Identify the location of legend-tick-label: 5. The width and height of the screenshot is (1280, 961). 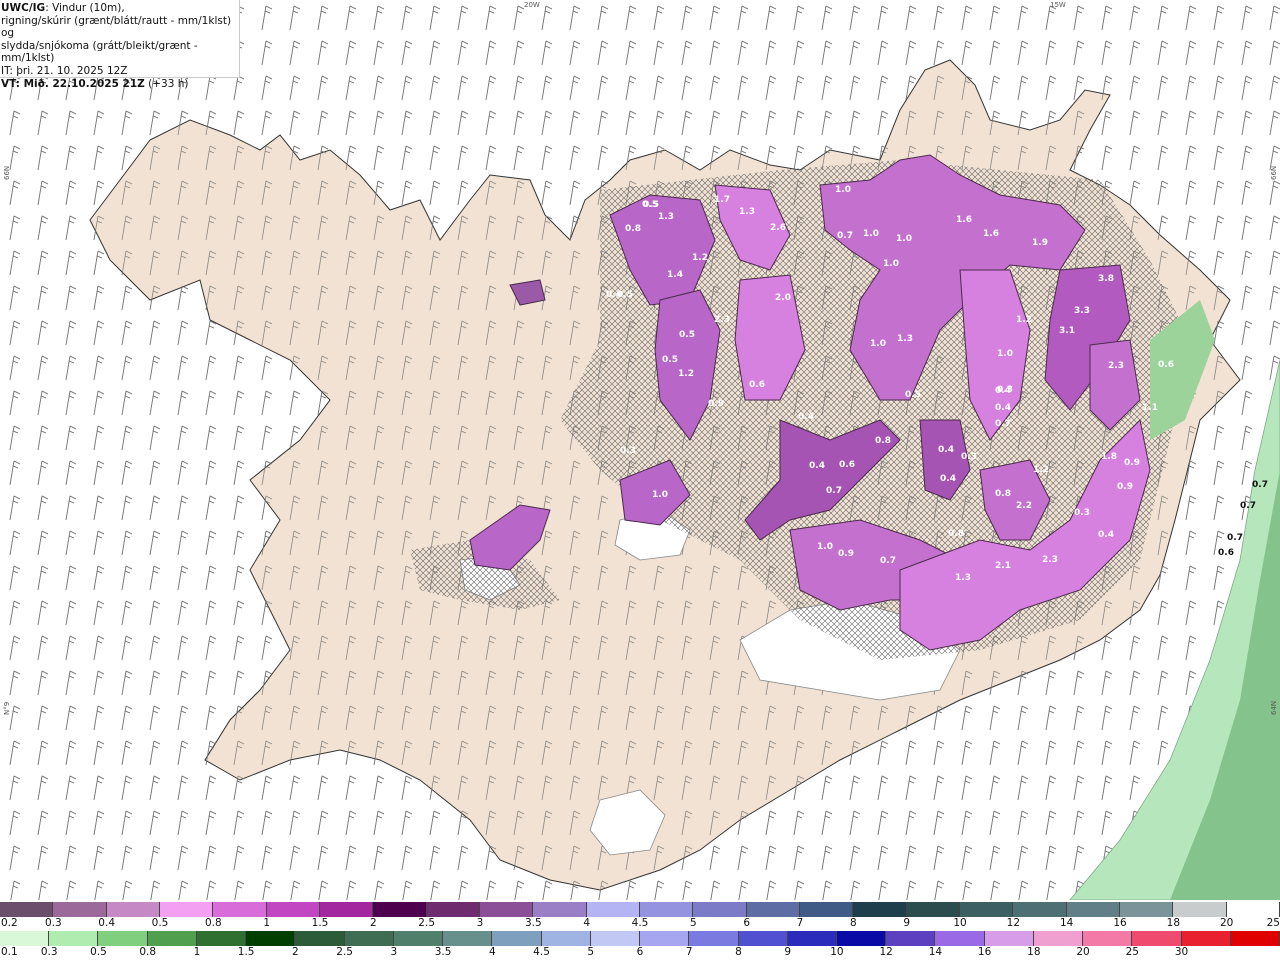
(693, 923).